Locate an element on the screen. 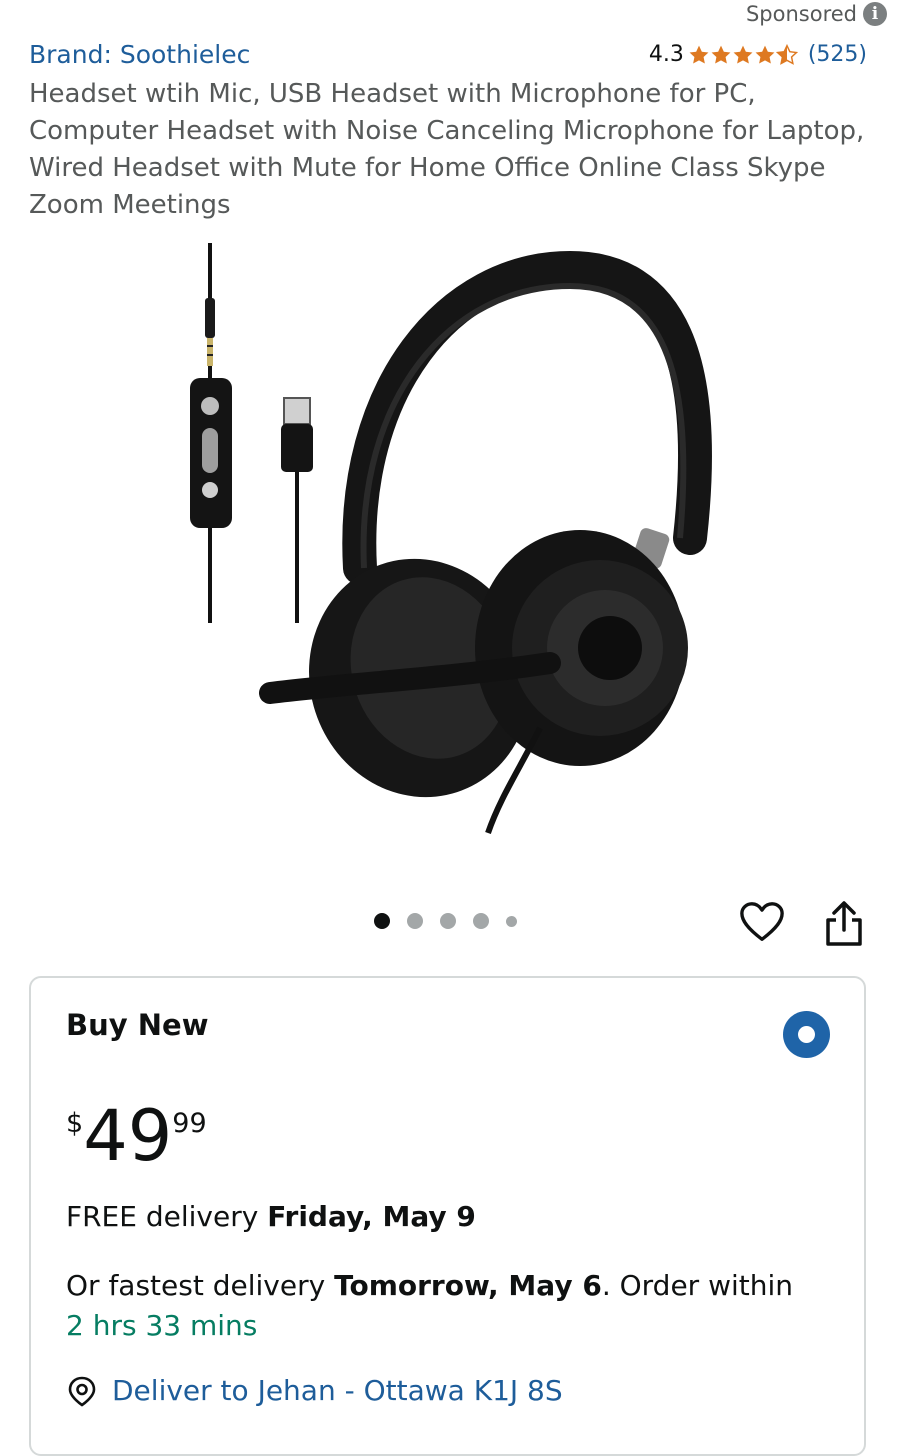 This screenshot has width=897, height=1456. fastest-date: Tomorrow, May 6 is located at coordinates (468, 1285).